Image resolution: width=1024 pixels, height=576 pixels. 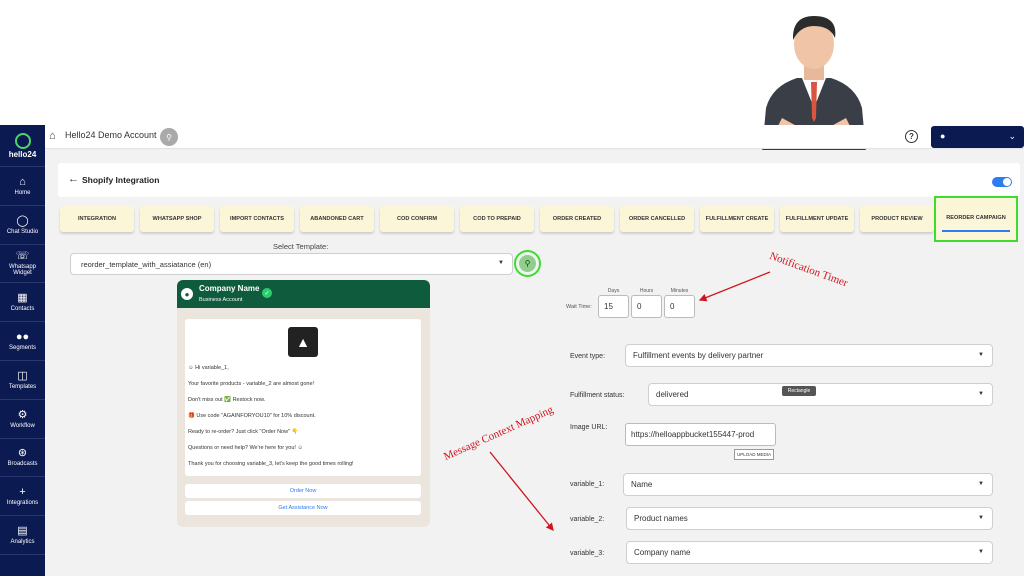 What do you see at coordinates (613, 291) in the screenshot?
I see `days-label: Days` at bounding box center [613, 291].